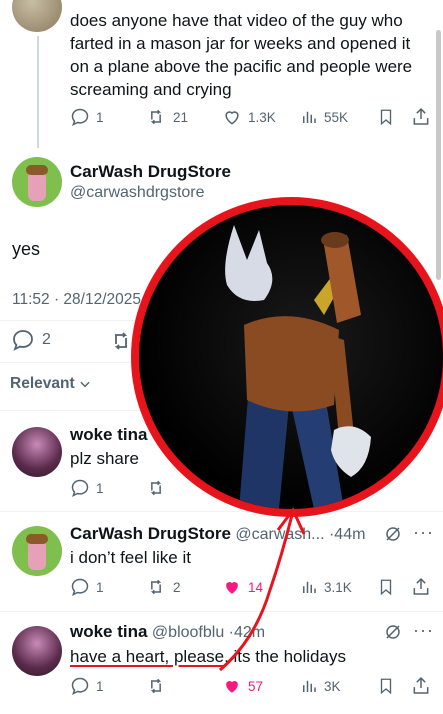 The image size is (443, 714). Describe the element at coordinates (232, 118) in the screenshot. I see `heart-icon` at that location.